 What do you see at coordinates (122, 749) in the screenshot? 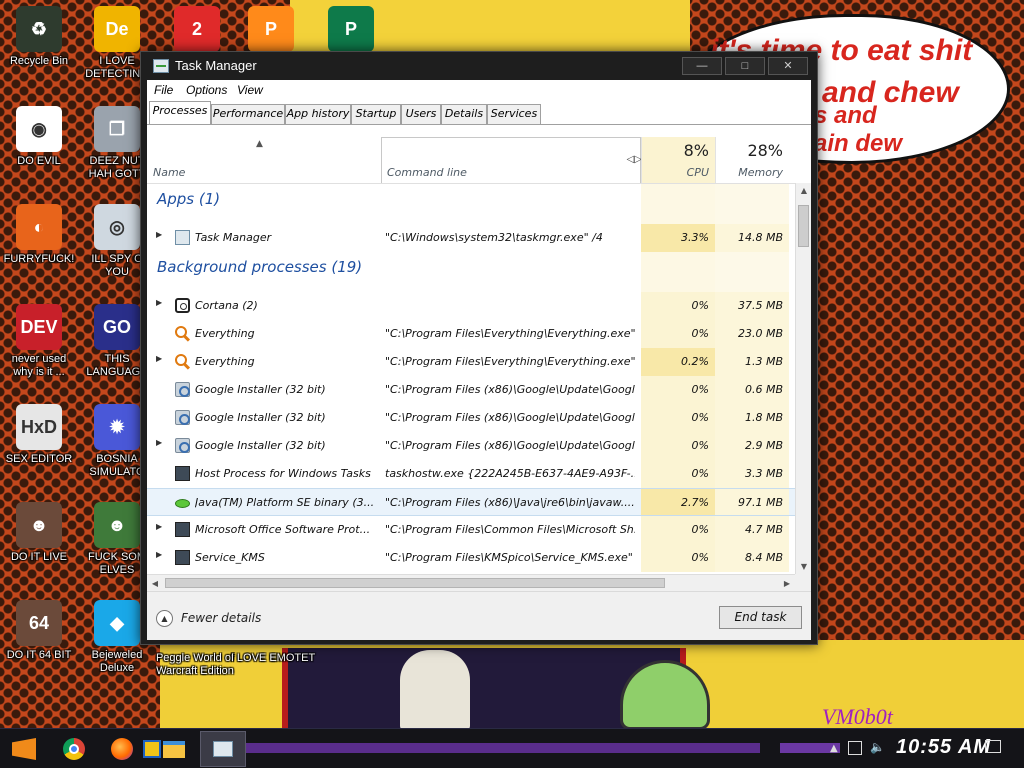
I see `taskbar-firefox` at bounding box center [122, 749].